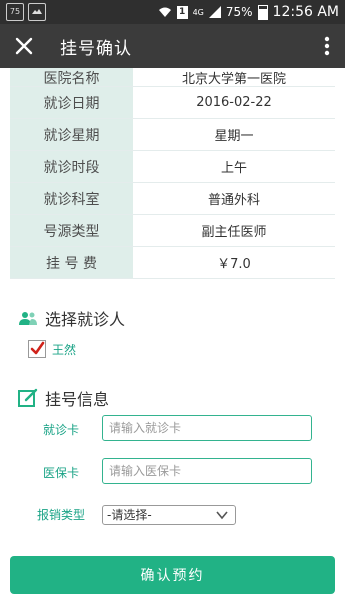 This screenshot has height=600, width=345. What do you see at coordinates (262, 12) in the screenshot?
I see `battery-icon` at bounding box center [262, 12].